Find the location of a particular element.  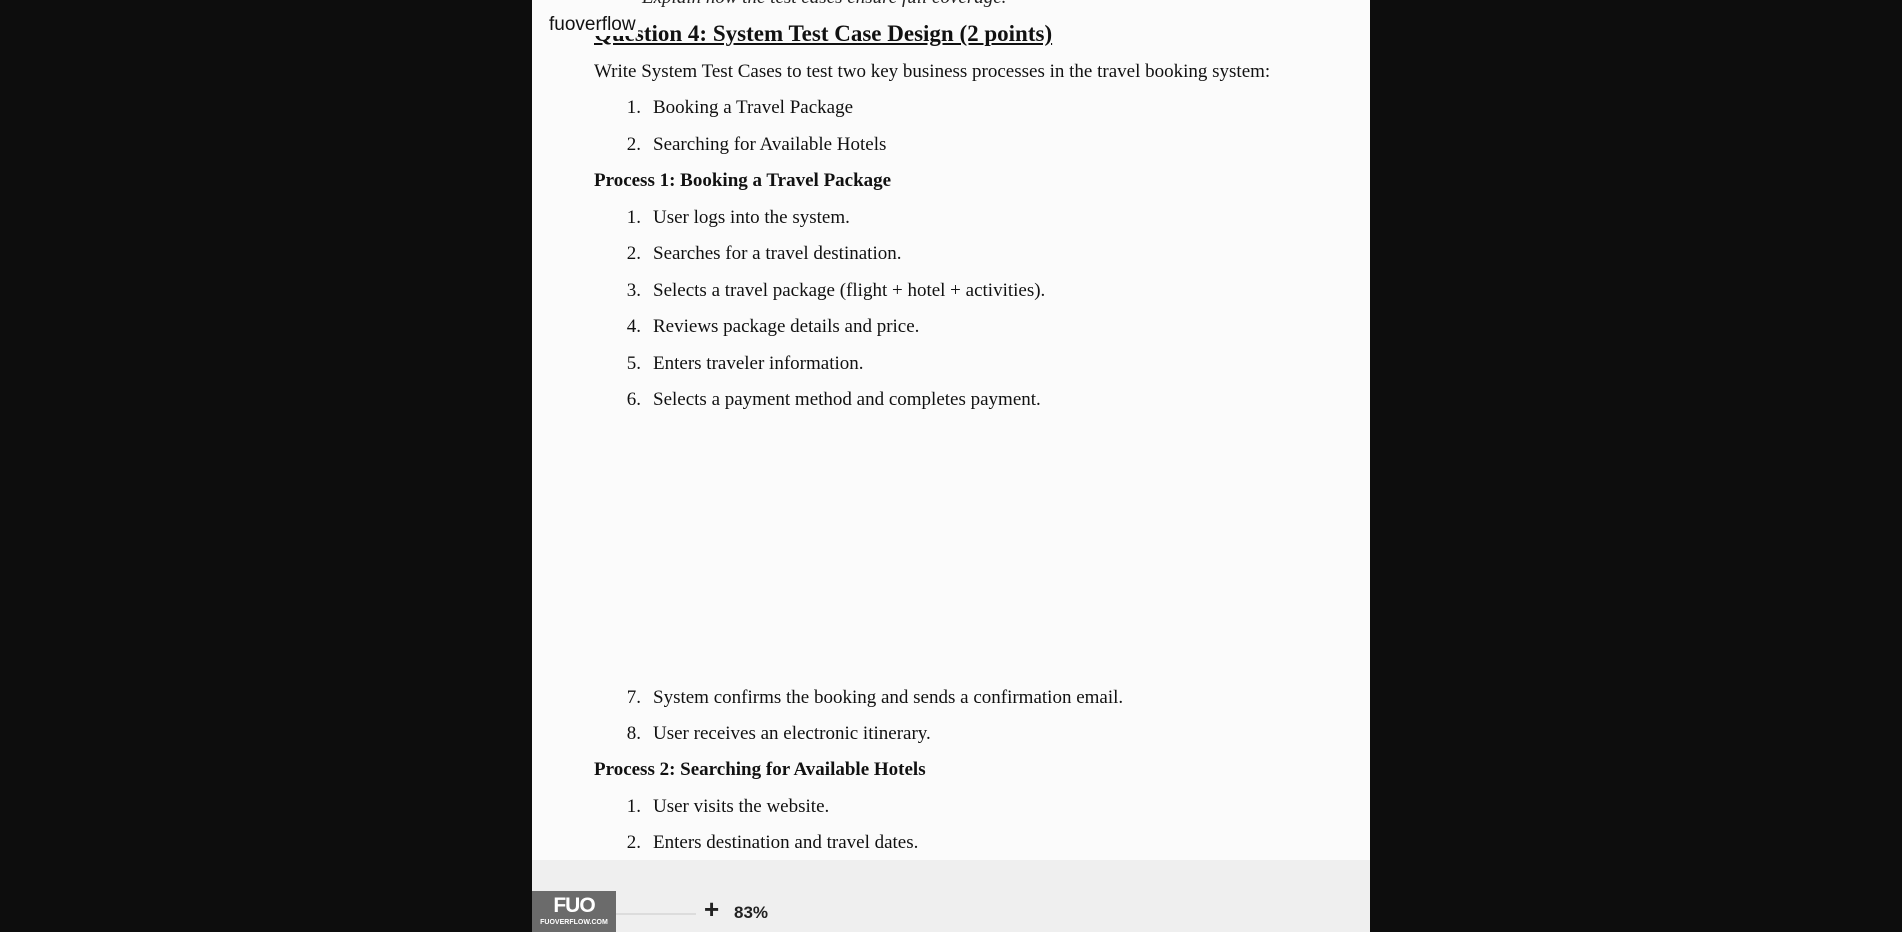

step-text: Enters traveler information. is located at coordinates (758, 363).